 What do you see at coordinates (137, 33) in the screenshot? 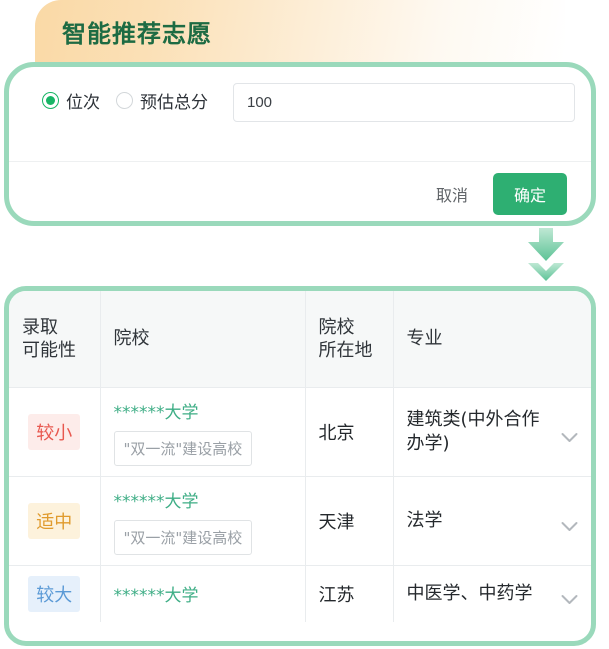
I see `page-title: 智能推荐志愿` at bounding box center [137, 33].